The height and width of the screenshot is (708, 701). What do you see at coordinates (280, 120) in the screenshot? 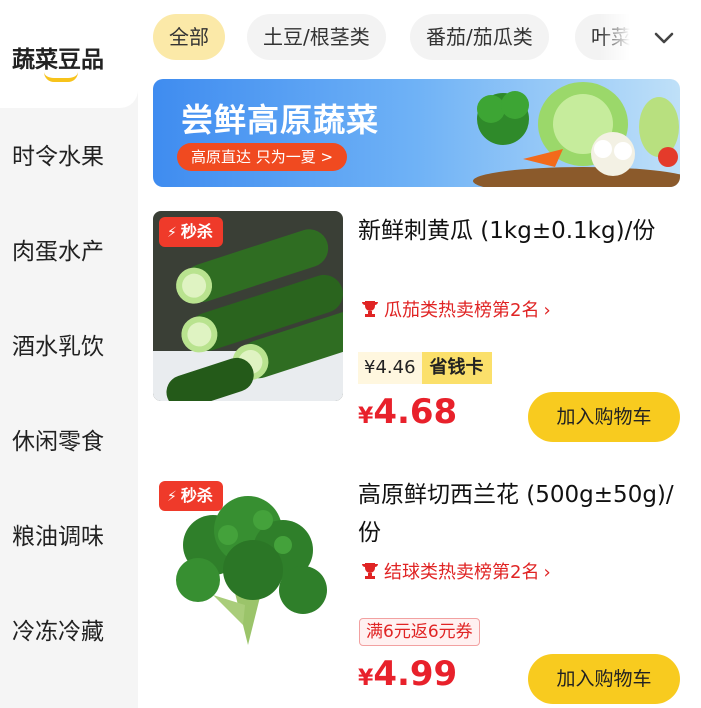
I see `banner-title: 尝鲜高原蔬菜` at bounding box center [280, 120].